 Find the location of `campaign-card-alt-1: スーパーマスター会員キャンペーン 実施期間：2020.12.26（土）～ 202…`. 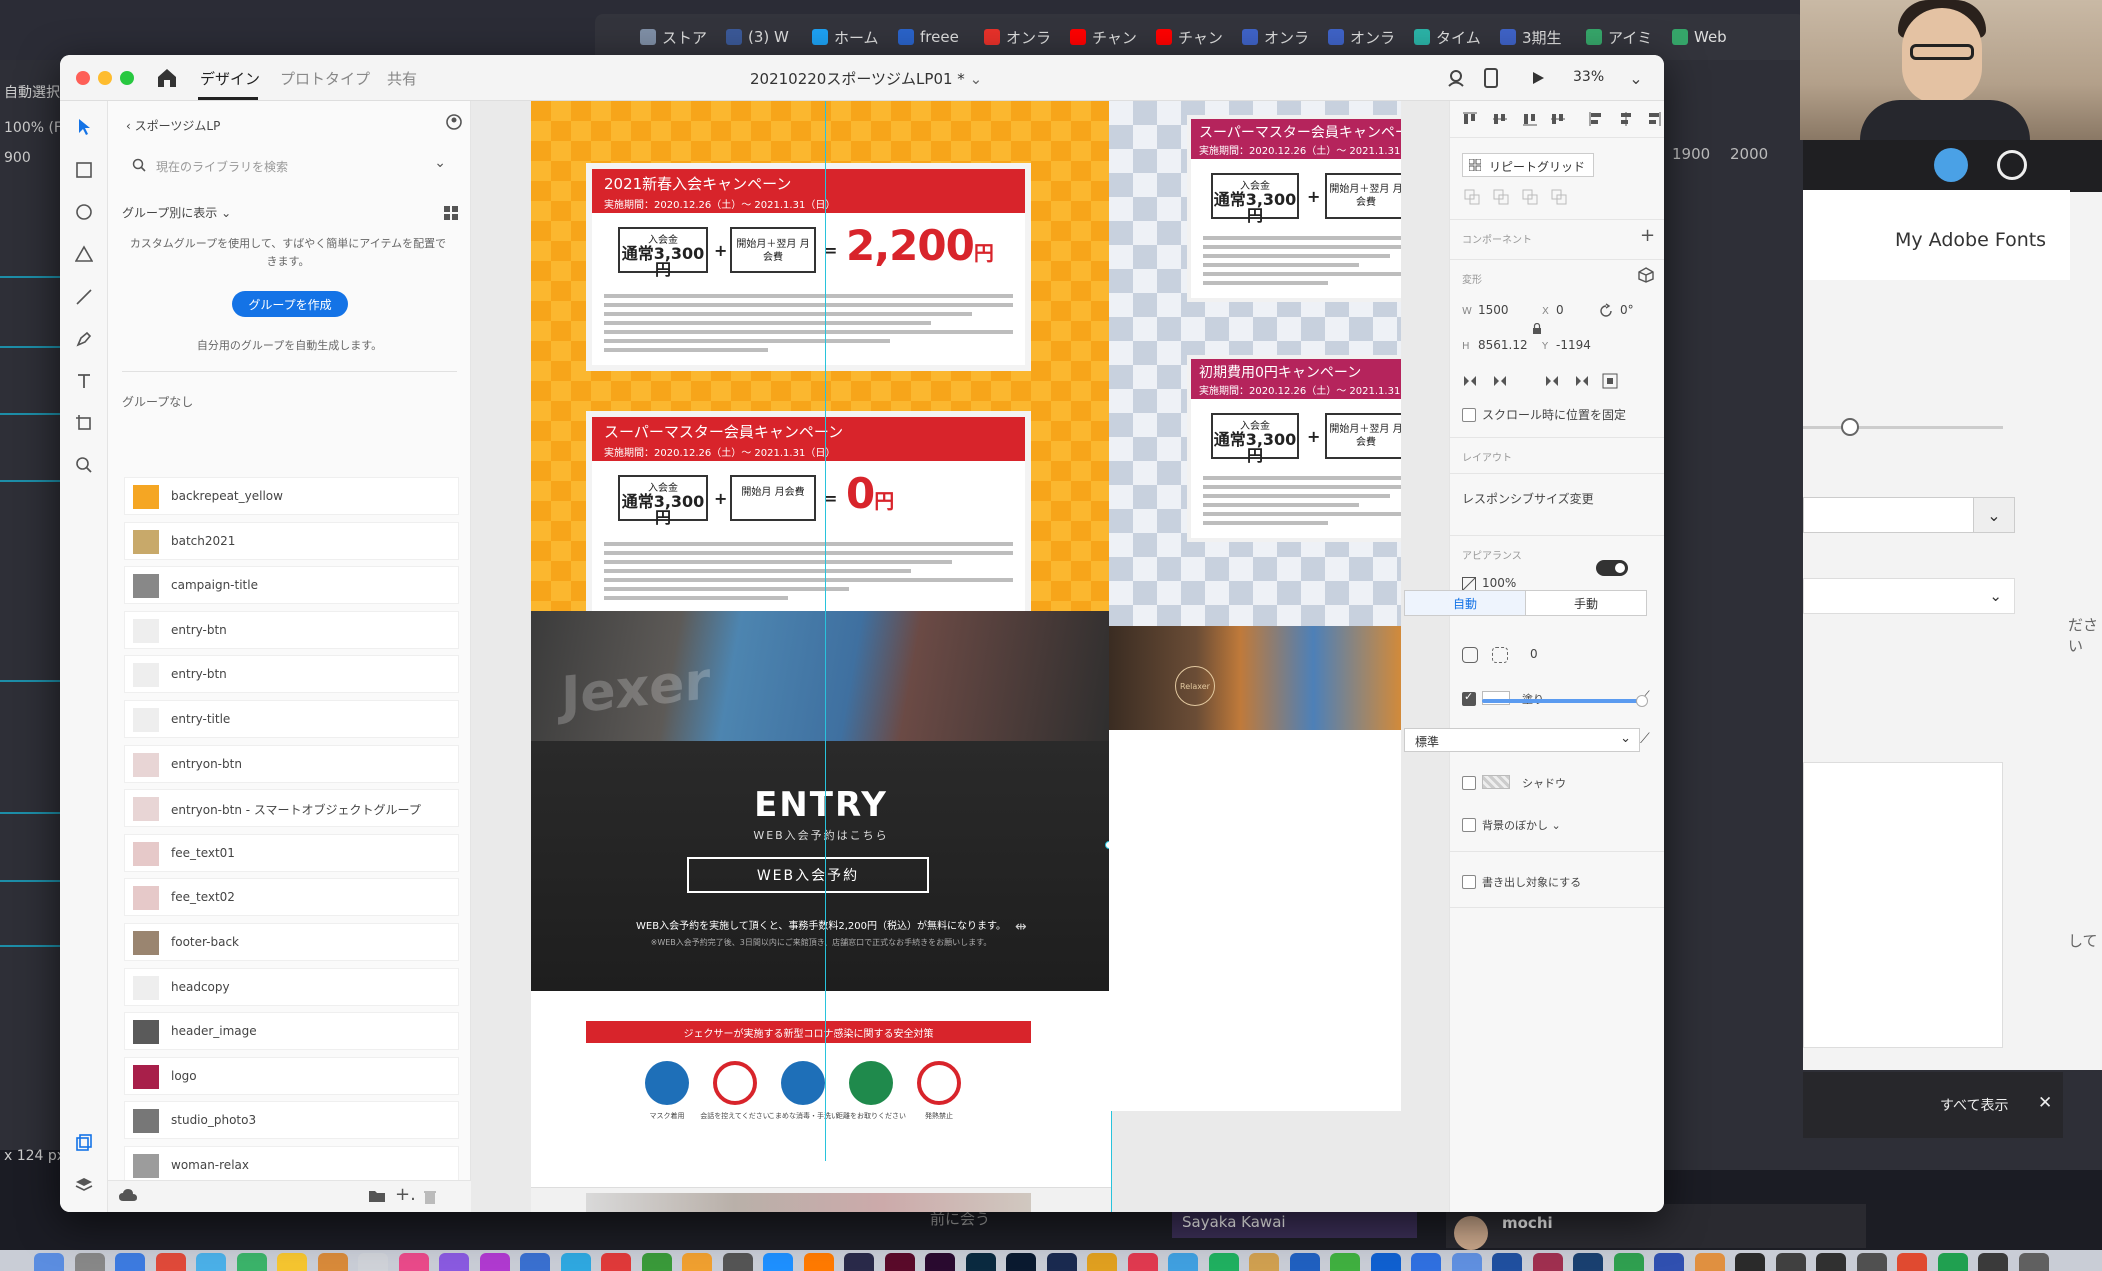

campaign-card-alt-1: スーパーマスター会員キャンペーン 実施期間：2020.12.26（土）～ 202… is located at coordinates (1294, 208).